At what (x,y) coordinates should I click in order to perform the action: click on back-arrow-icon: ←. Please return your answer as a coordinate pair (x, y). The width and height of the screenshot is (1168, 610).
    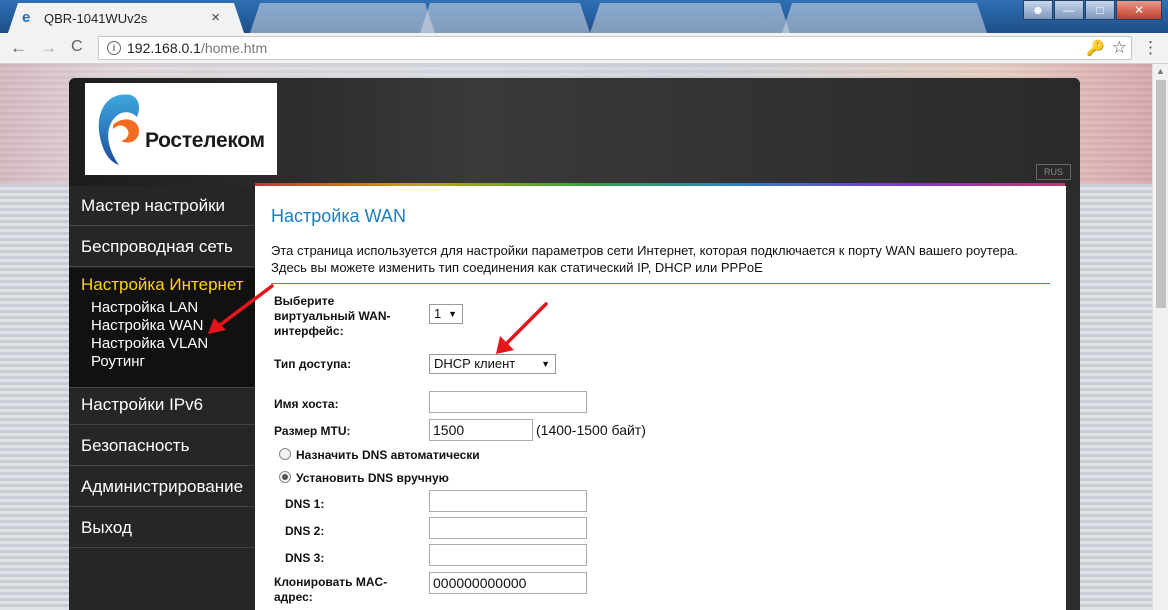
    Looking at the image, I should click on (18, 48).